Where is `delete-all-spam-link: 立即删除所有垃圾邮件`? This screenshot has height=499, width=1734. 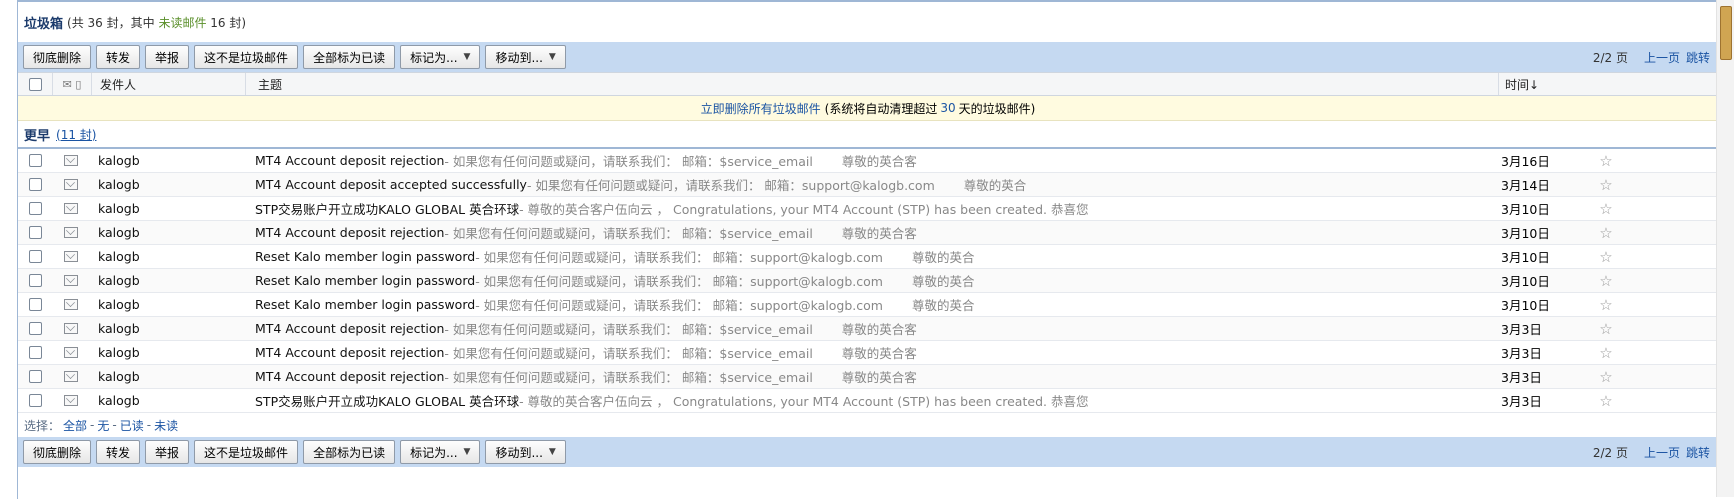
delete-all-spam-link: 立即删除所有垃圾邮件 is located at coordinates (761, 108).